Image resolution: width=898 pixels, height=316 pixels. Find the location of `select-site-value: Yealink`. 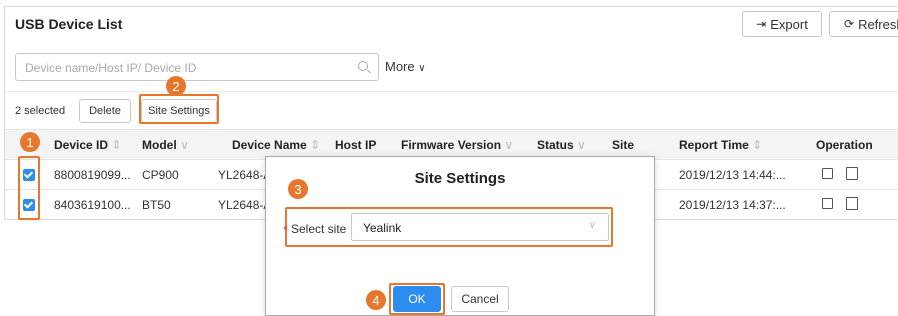

select-site-value: Yealink is located at coordinates (382, 228).